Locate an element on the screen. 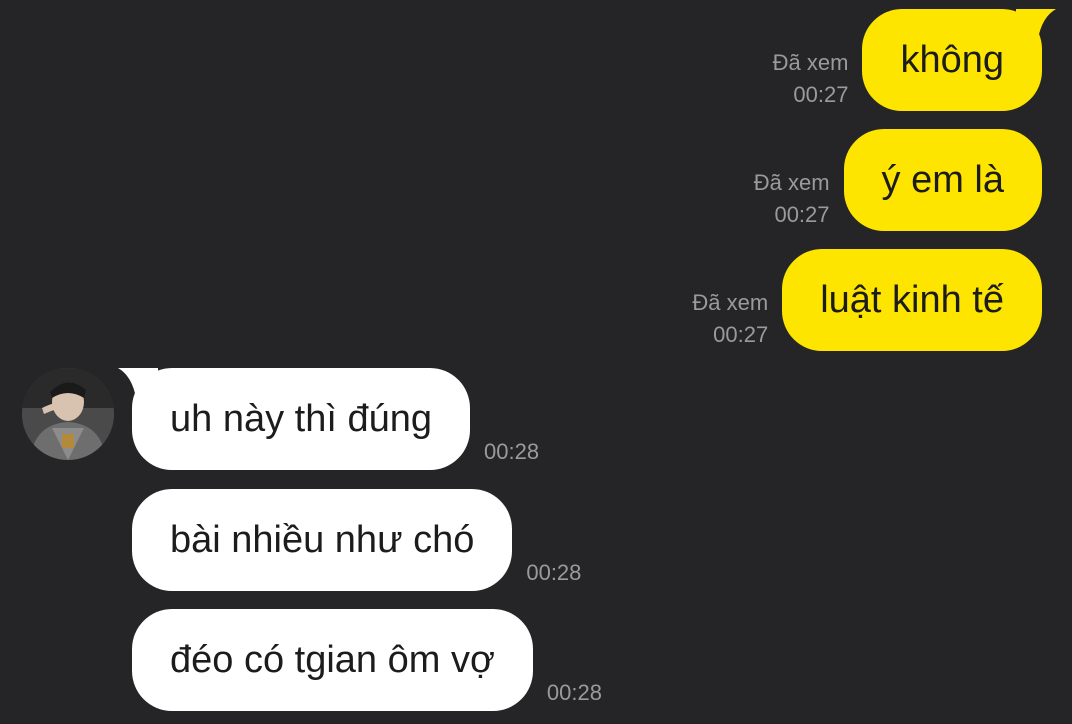 The width and height of the screenshot is (1072, 724). incoming-bubble: uh này thì đúng is located at coordinates (294, 419).